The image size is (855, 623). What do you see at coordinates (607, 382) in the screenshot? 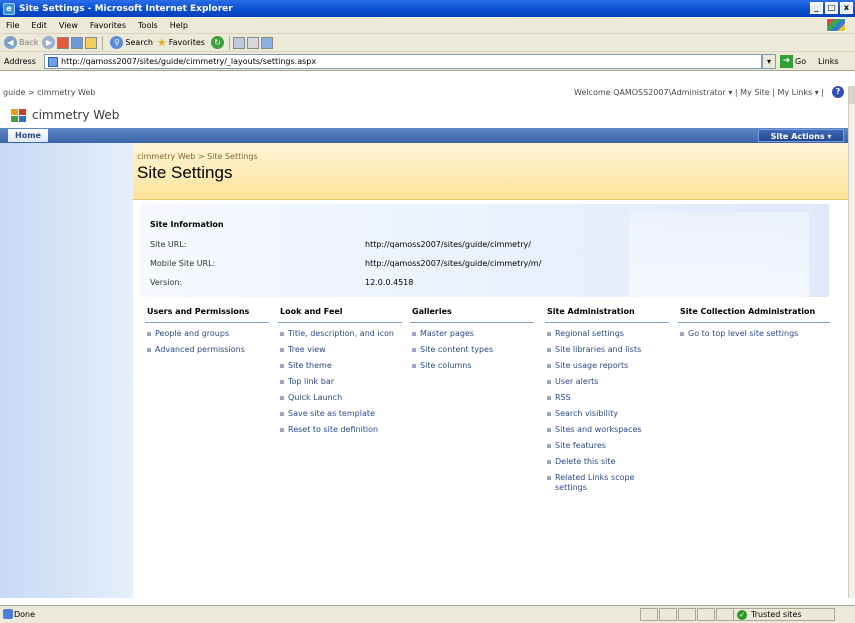
I see `link-user-alerts: User alerts` at bounding box center [607, 382].